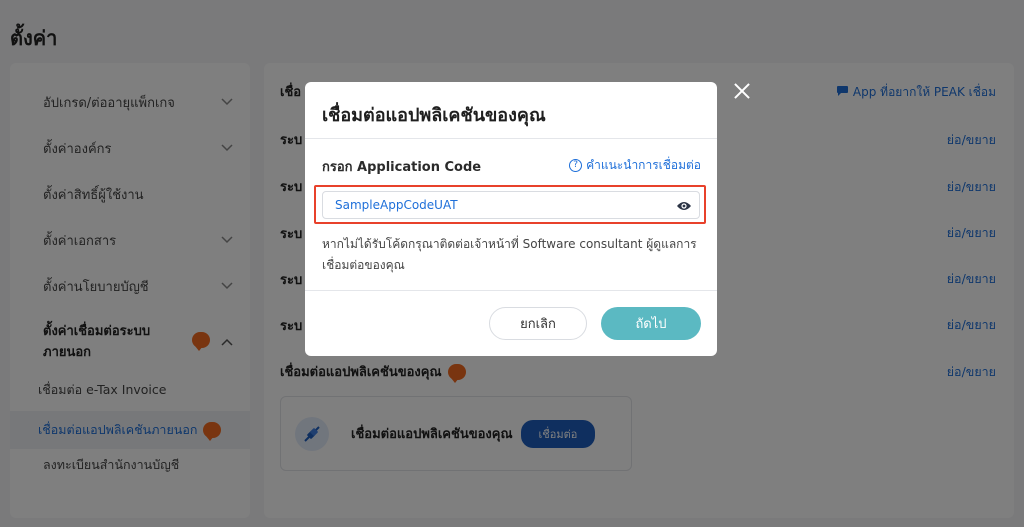 This screenshot has width=1024, height=527. I want to click on modal-title: เชื่อมต่อแอปพลิเคชันของคุณ, so click(434, 115).